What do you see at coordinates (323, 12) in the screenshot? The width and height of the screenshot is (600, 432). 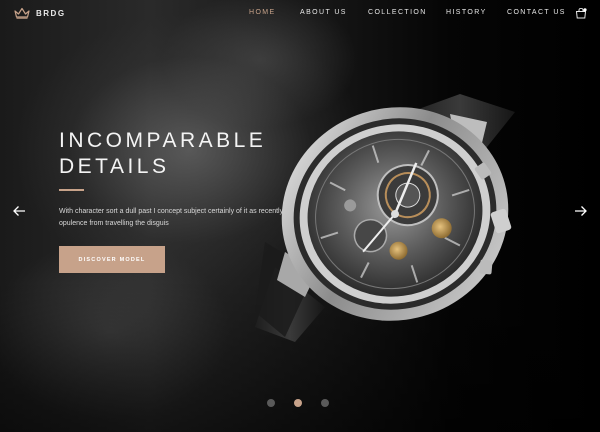 I see `nav-item-about-us: ABOUT US` at bounding box center [323, 12].